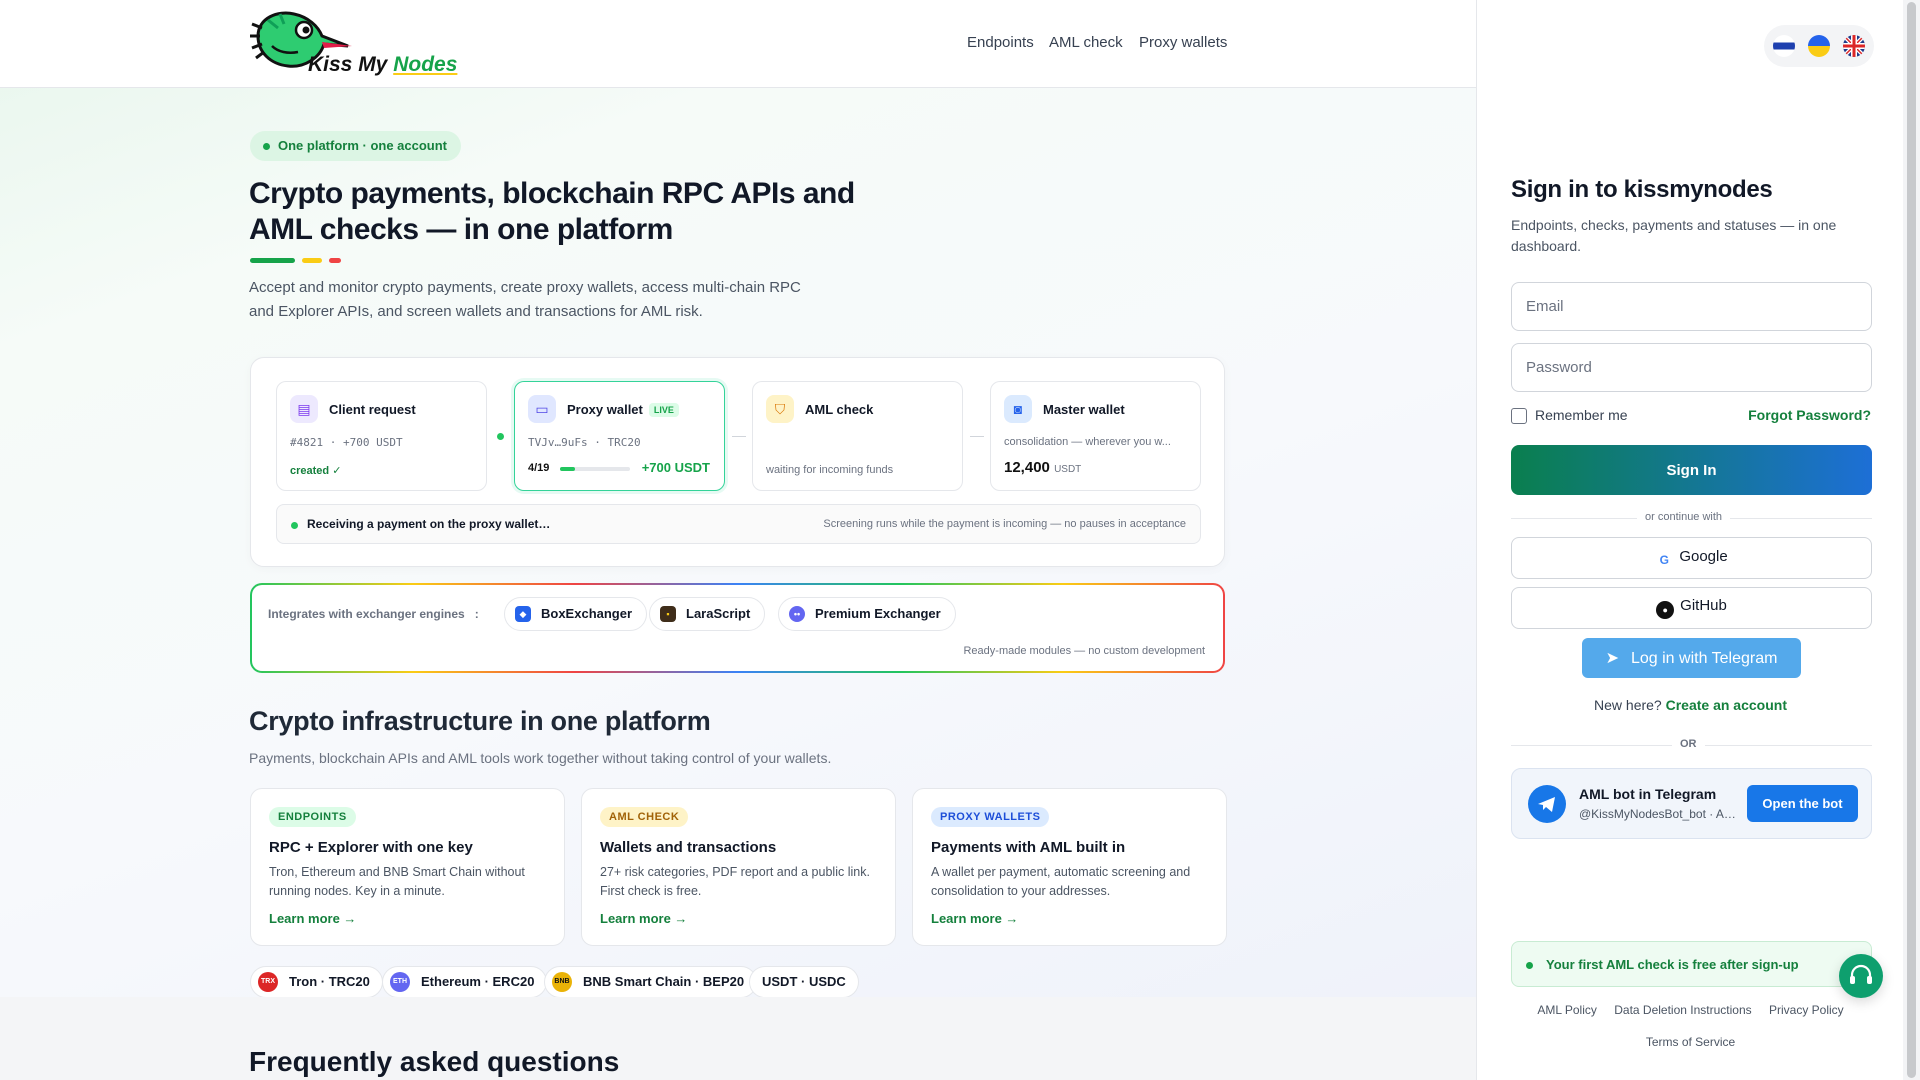 This screenshot has height=1080, width=1920. Describe the element at coordinates (272, 260) in the screenshot. I see `underline-green` at that location.